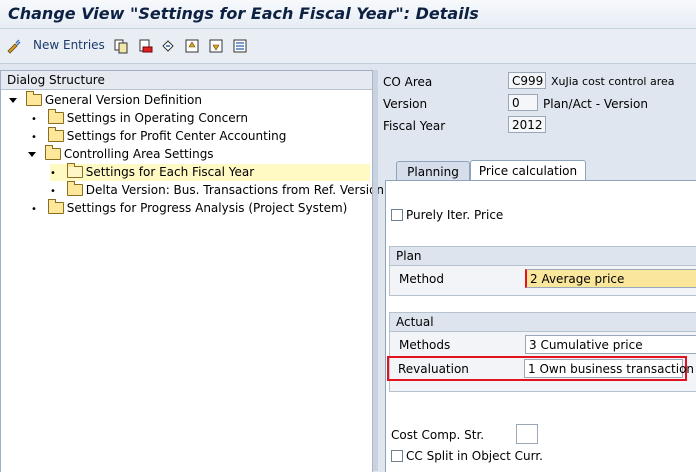  I want to click on actual-group-title: Actual, so click(543, 322).